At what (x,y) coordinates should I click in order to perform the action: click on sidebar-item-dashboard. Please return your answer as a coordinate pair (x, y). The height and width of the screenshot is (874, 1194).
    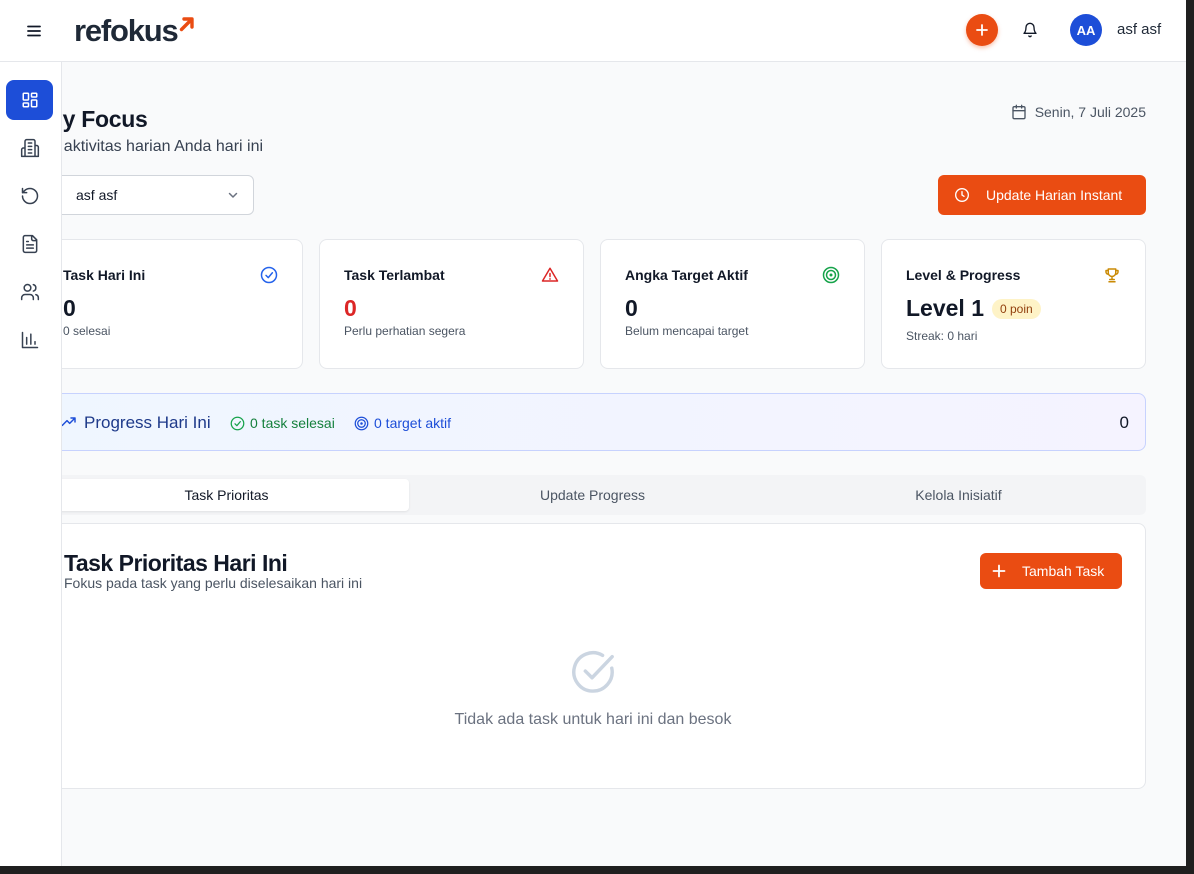
    Looking at the image, I should click on (29, 100).